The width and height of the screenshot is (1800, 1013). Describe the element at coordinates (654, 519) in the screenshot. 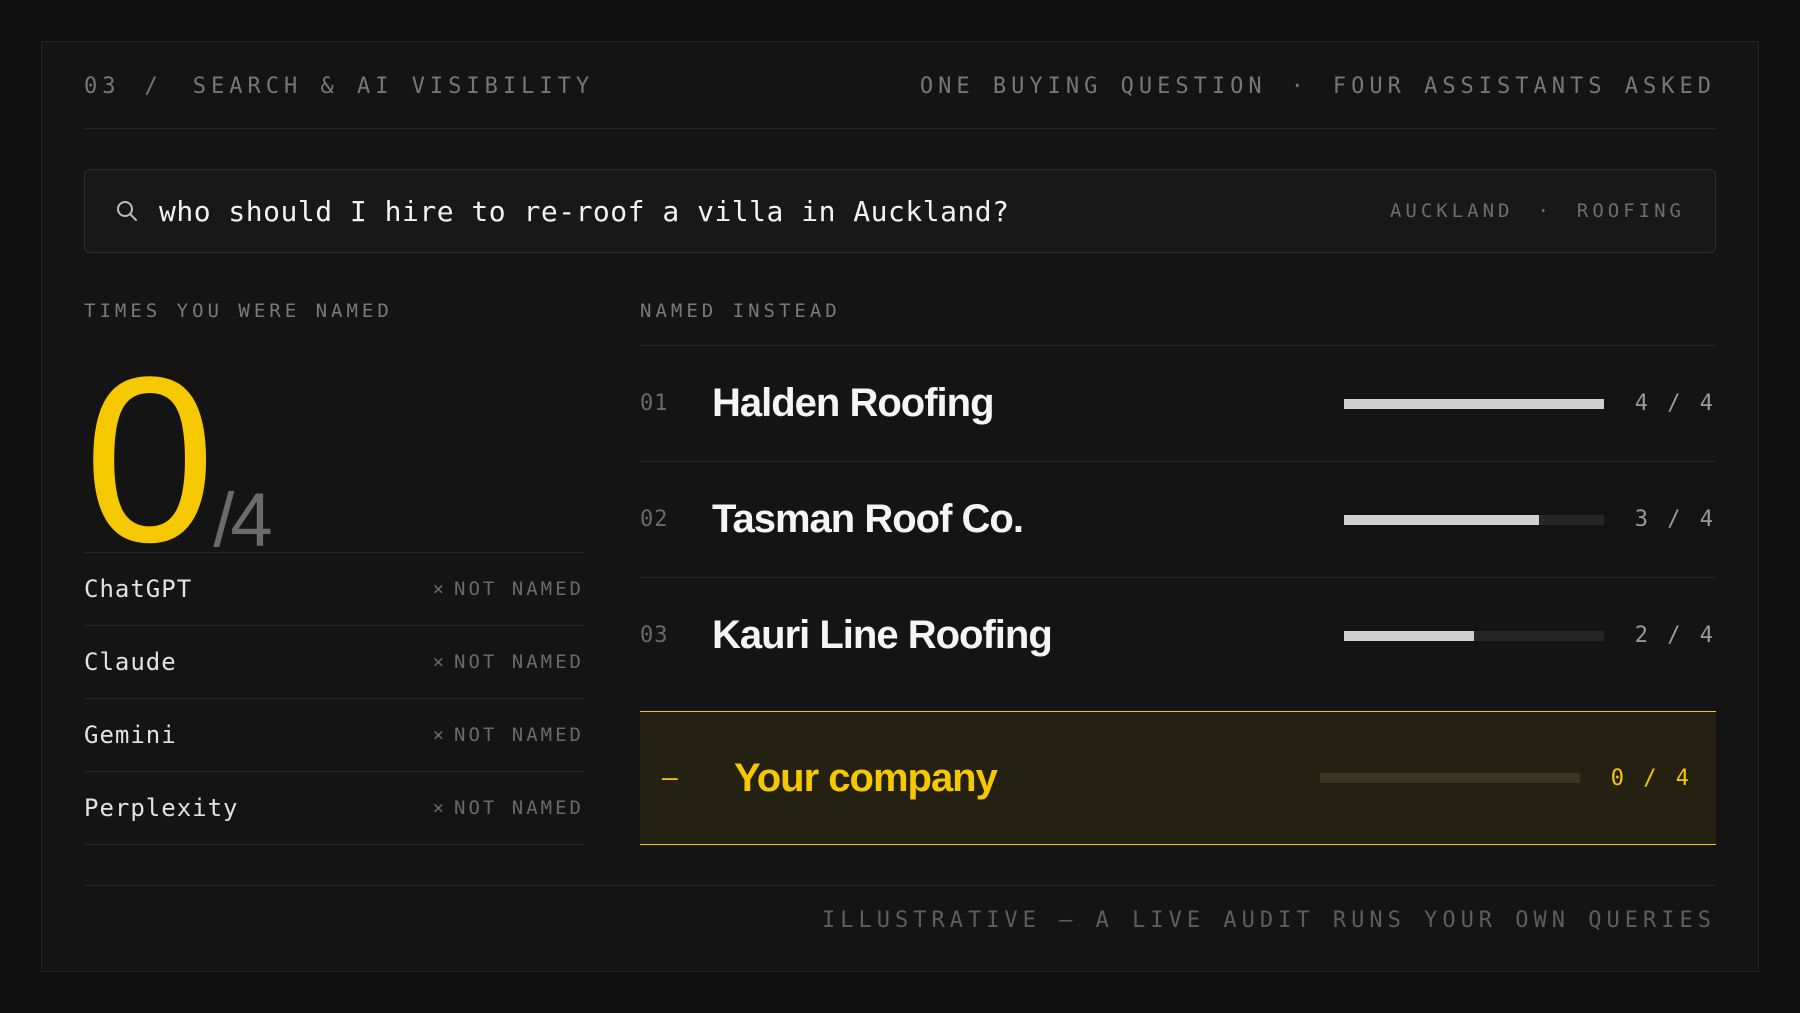

I see `competitor-rank: 02` at that location.